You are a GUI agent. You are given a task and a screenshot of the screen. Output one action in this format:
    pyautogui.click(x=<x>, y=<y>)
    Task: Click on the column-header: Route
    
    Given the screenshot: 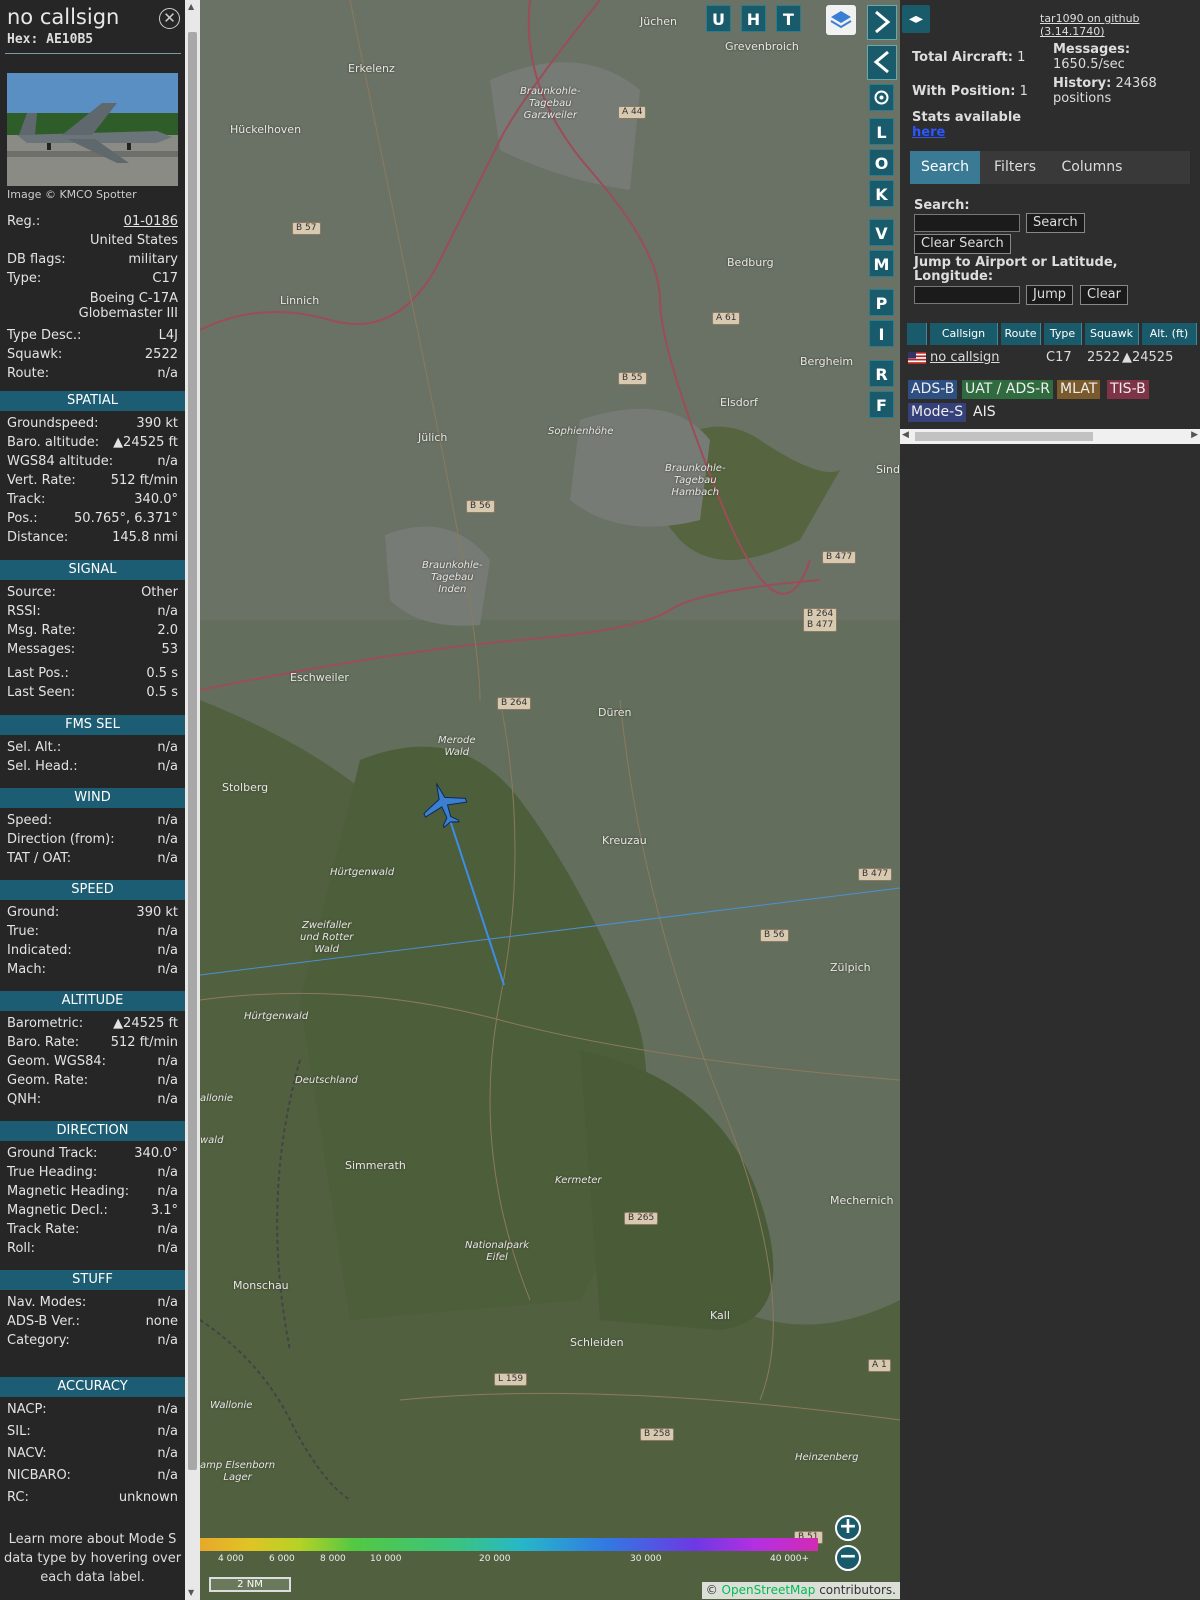 What is the action you would take?
    pyautogui.click(x=1021, y=334)
    